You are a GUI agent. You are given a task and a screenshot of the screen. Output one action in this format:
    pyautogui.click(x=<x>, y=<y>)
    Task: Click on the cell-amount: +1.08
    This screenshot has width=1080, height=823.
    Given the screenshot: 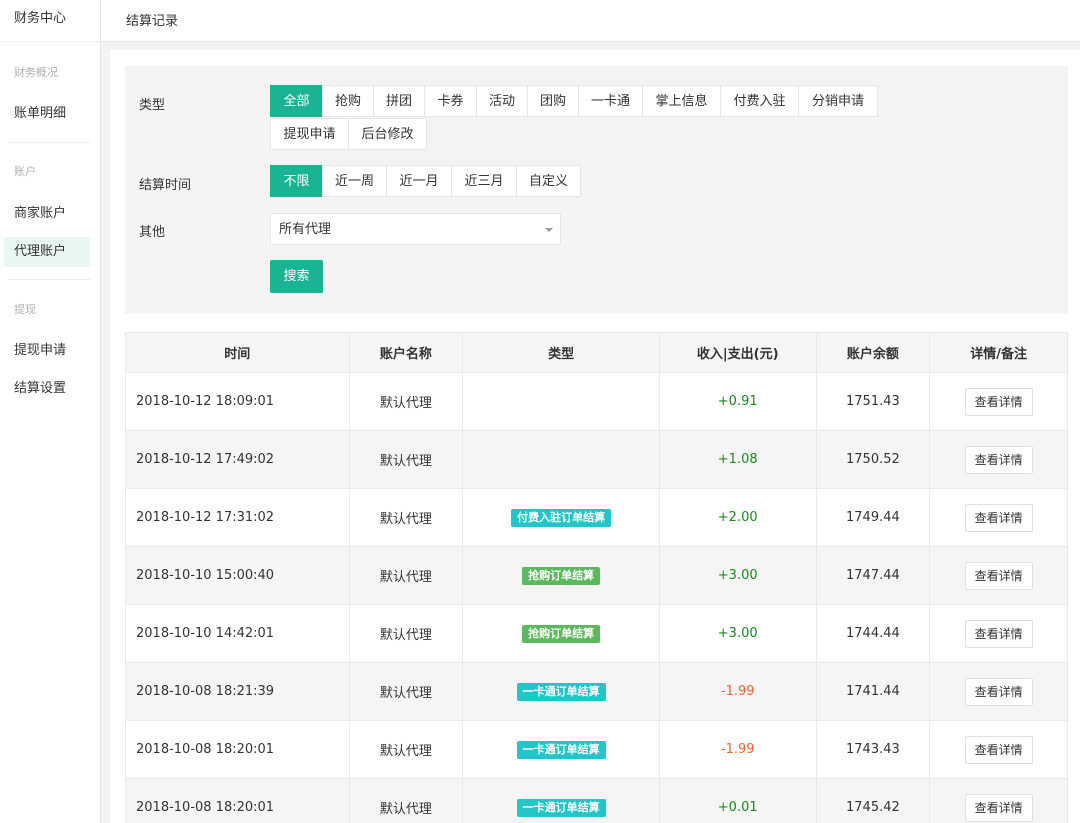 What is the action you would take?
    pyautogui.click(x=738, y=459)
    